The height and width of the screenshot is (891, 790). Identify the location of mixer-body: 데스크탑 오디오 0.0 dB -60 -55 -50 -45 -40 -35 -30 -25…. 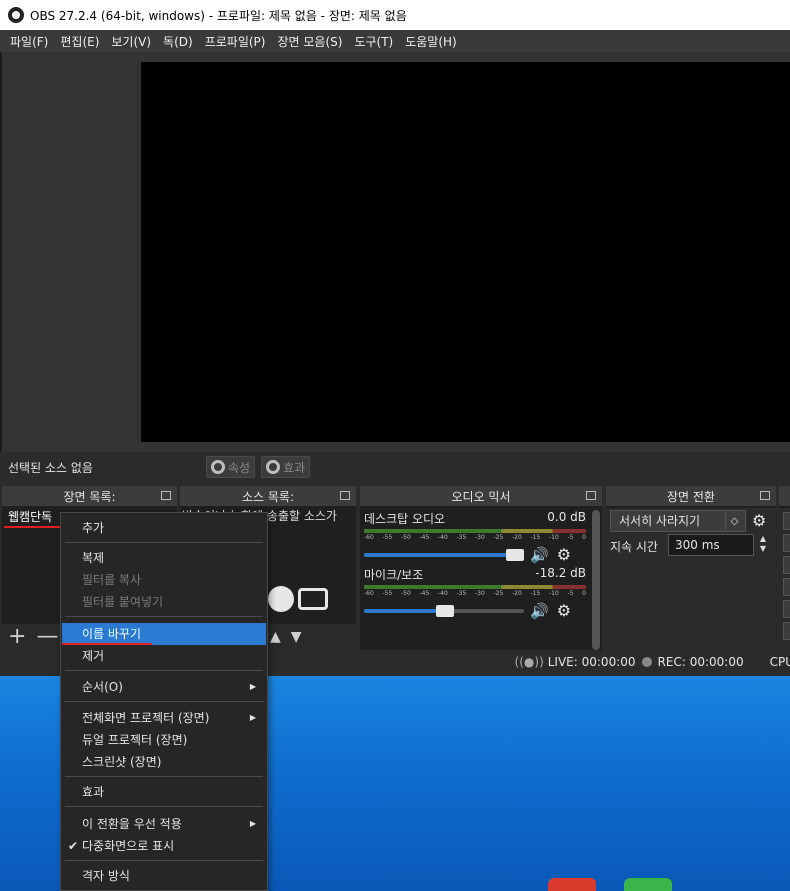
(481, 579).